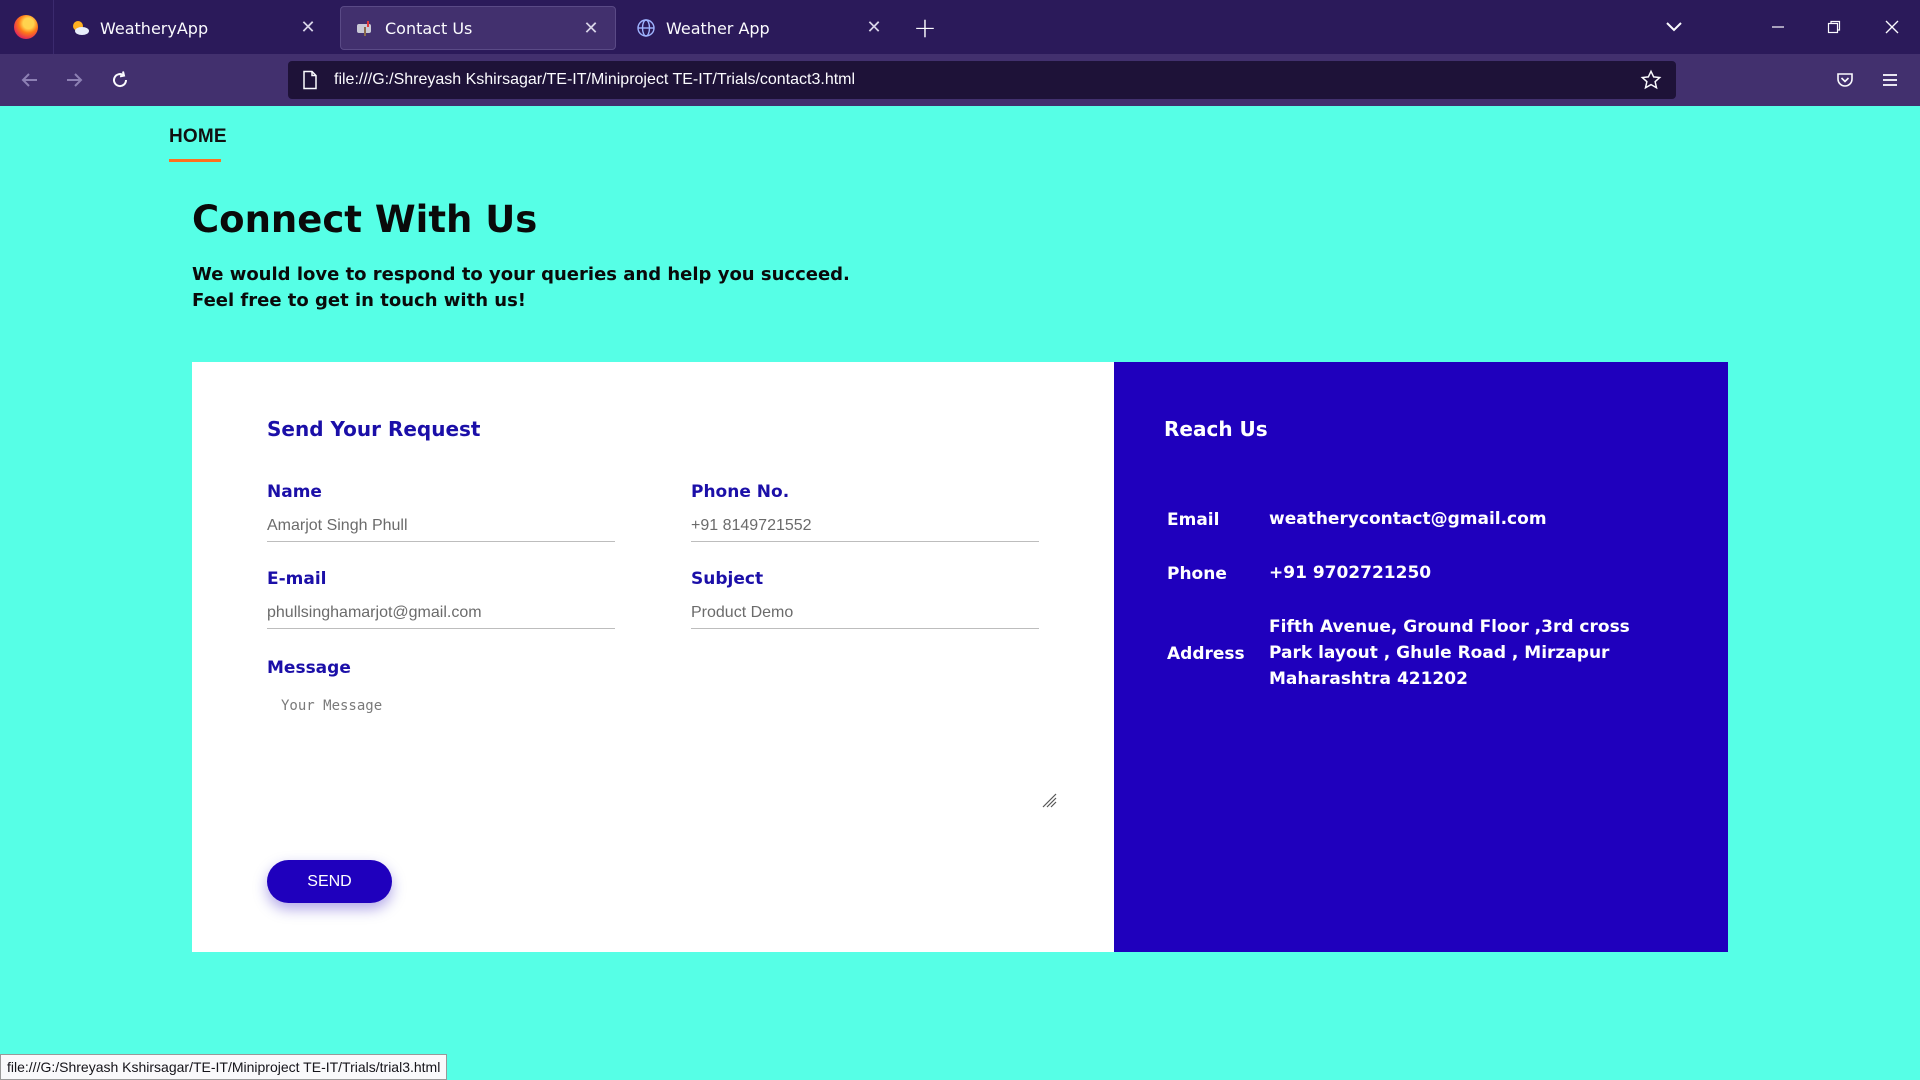 Image resolution: width=1920 pixels, height=1080 pixels. I want to click on tab-label: Contact Us, so click(429, 28).